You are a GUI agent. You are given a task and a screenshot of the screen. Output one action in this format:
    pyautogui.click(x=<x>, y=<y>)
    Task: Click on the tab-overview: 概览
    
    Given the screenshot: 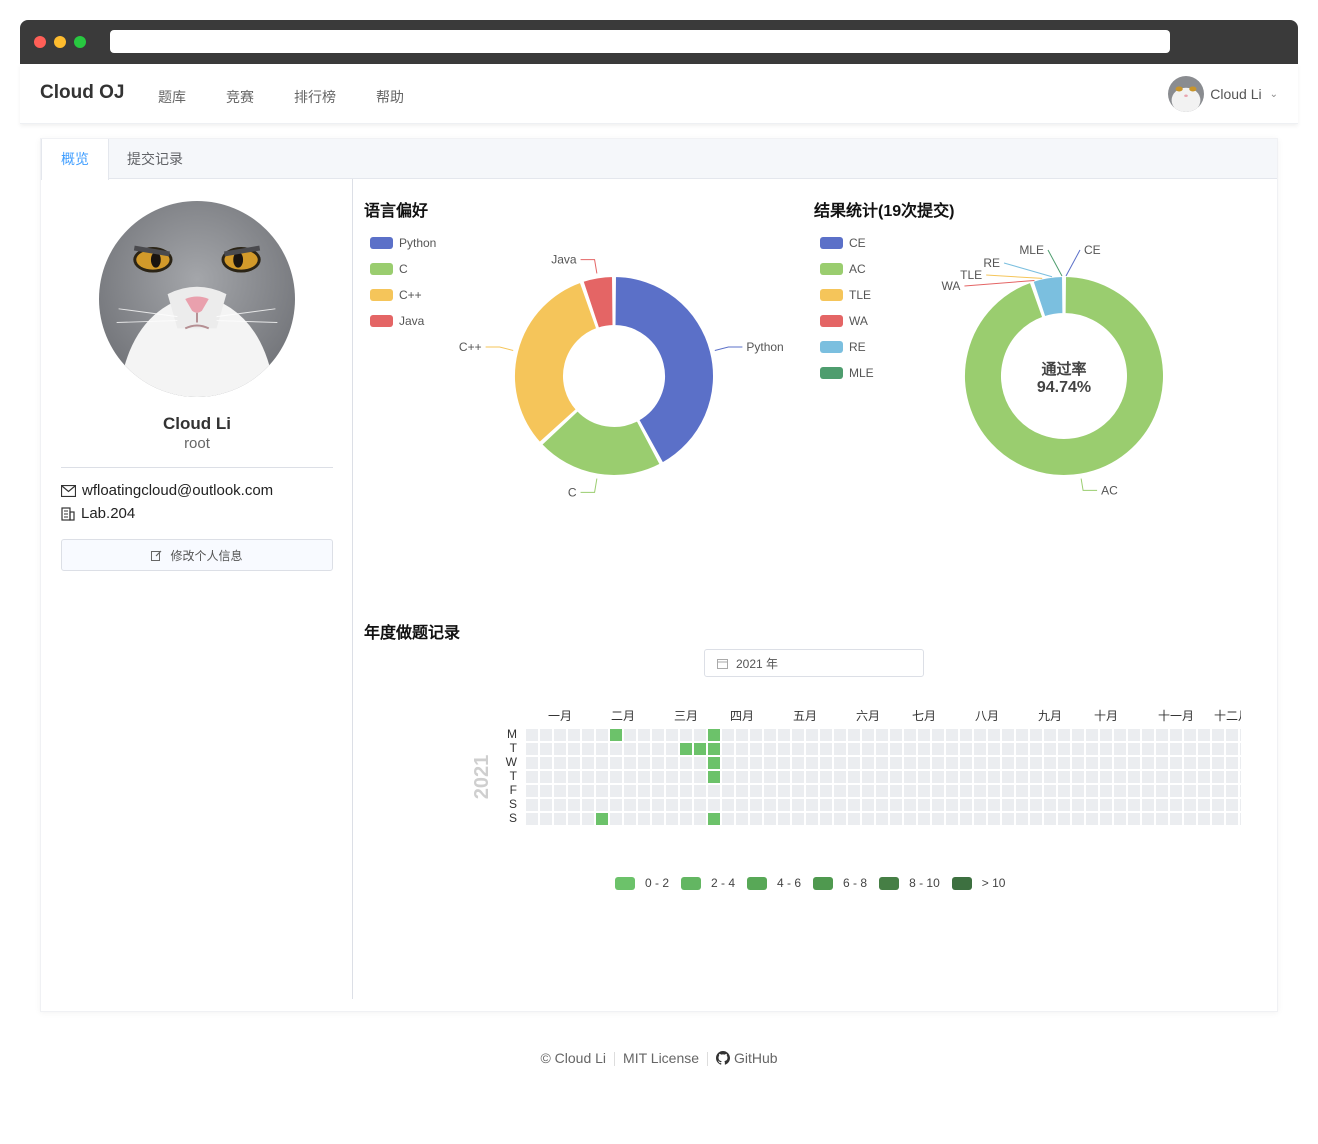 What is the action you would take?
    pyautogui.click(x=75, y=159)
    